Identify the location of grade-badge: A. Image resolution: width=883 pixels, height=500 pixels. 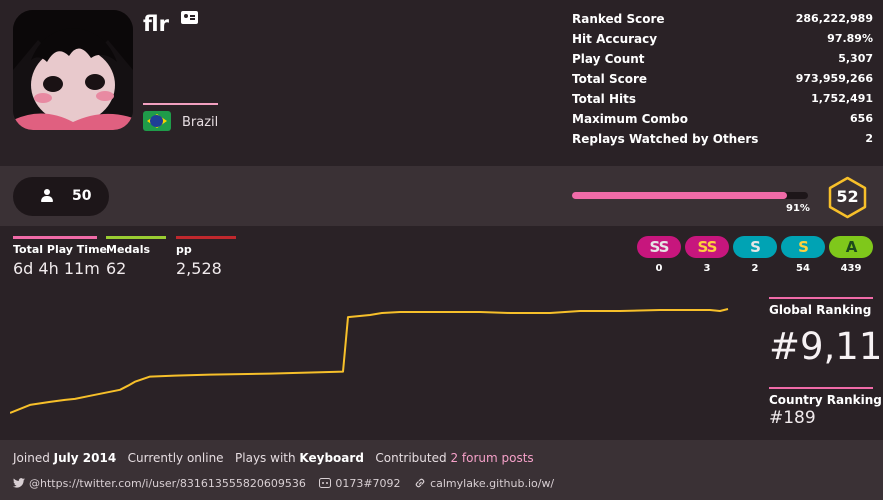
(851, 247).